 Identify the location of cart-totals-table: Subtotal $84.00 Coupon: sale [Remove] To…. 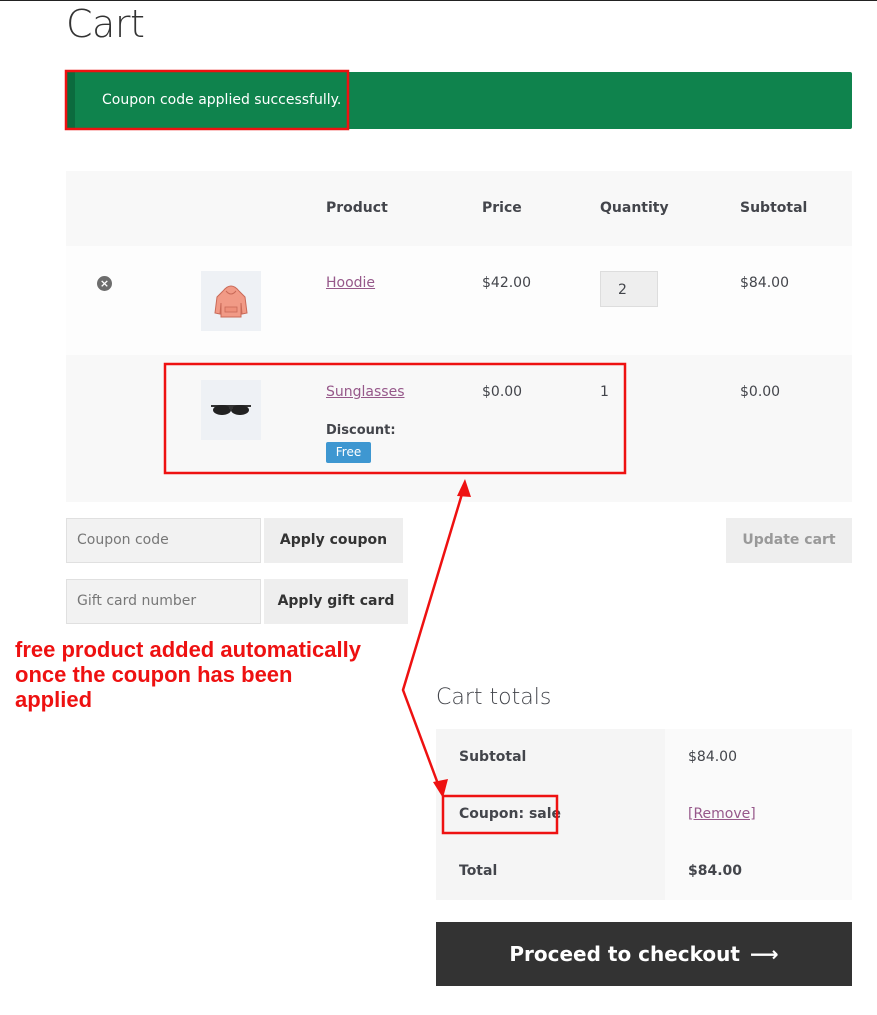
(644, 814).